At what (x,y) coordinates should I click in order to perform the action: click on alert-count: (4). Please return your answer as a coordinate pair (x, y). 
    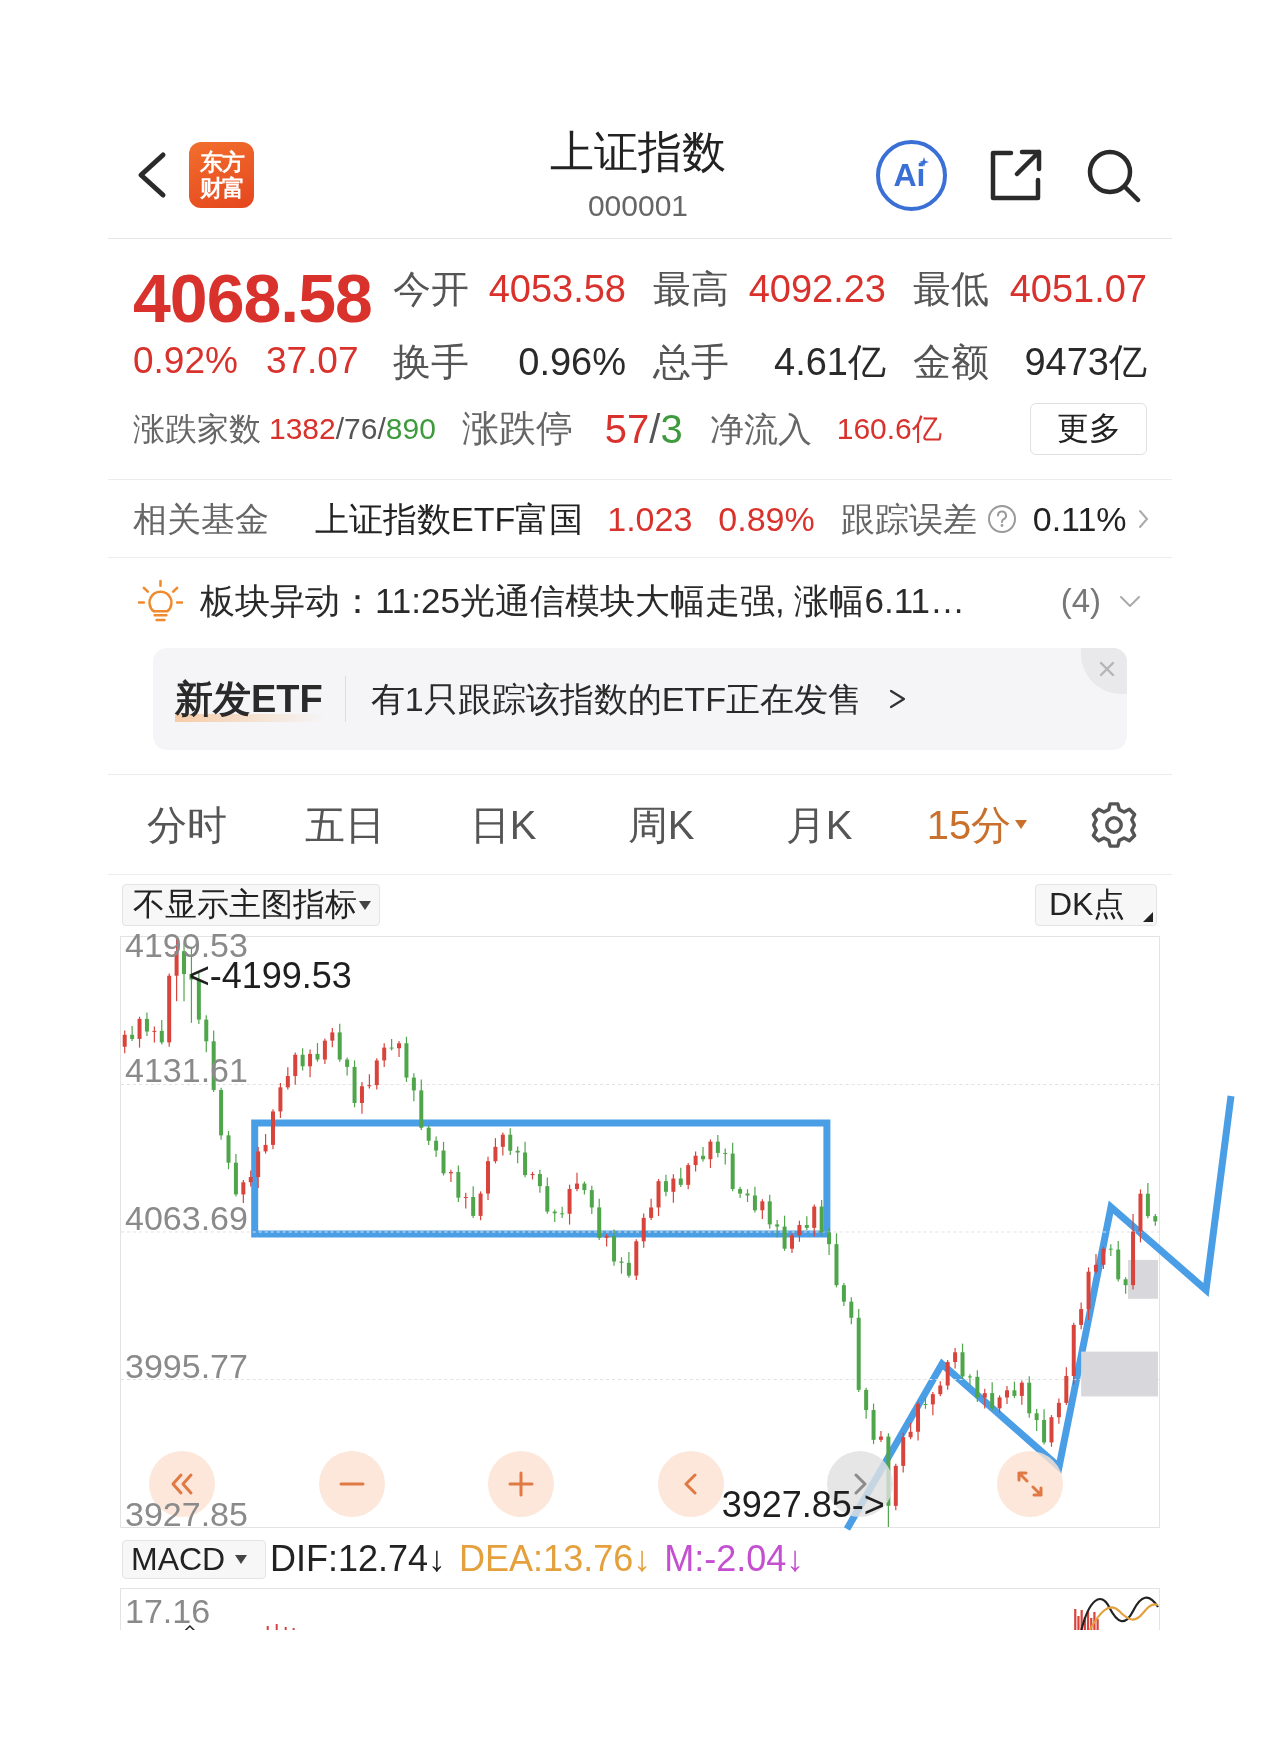
    Looking at the image, I should click on (1080, 601).